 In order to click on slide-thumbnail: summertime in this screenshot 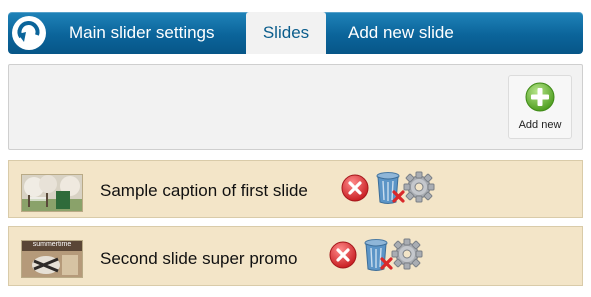, I will do `click(52, 259)`.